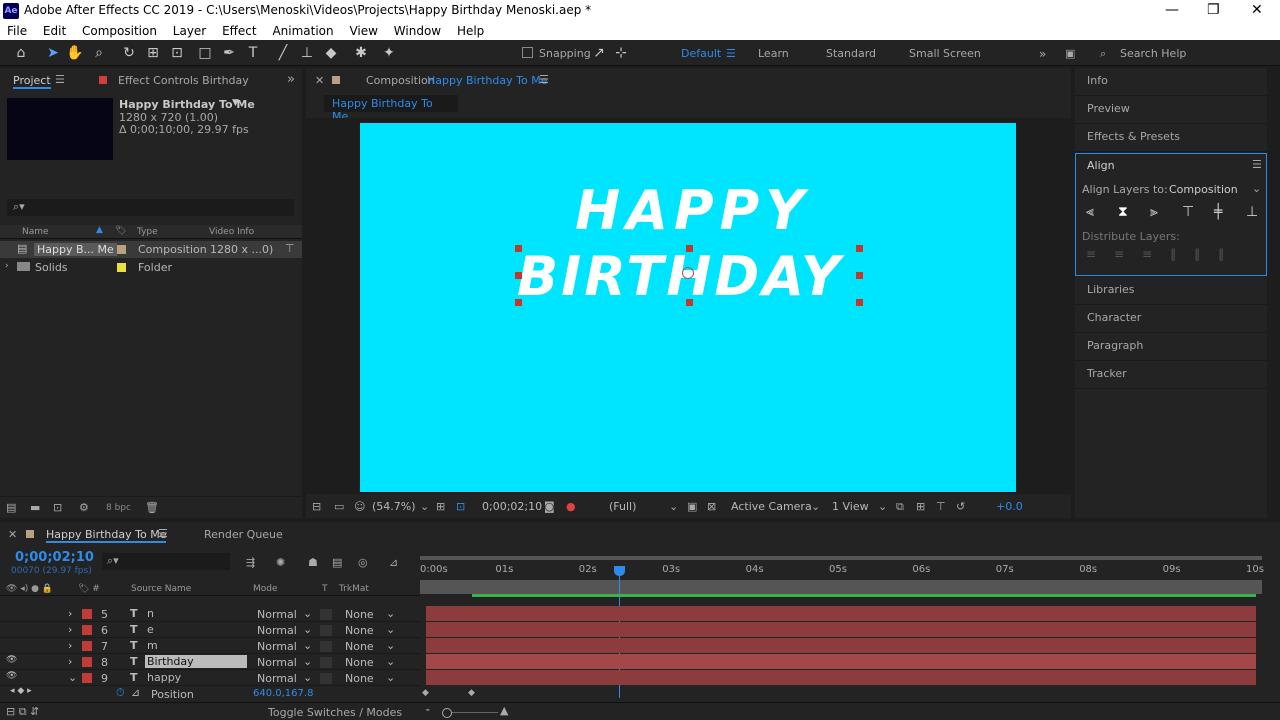  What do you see at coordinates (363, 562) in the screenshot?
I see `motion-blur-icon: ◎` at bounding box center [363, 562].